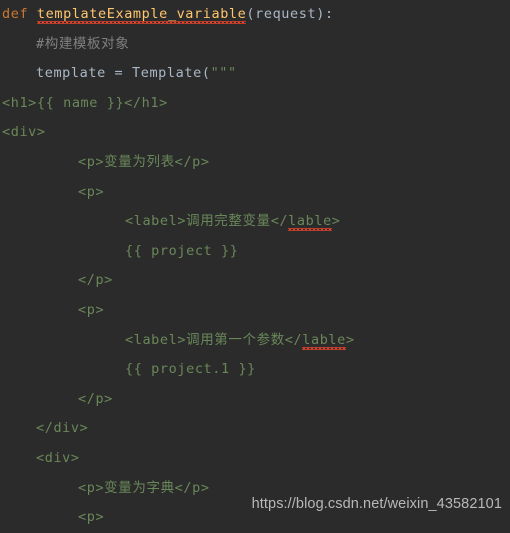  I want to click on code-line: {{ project }}, so click(255, 252).